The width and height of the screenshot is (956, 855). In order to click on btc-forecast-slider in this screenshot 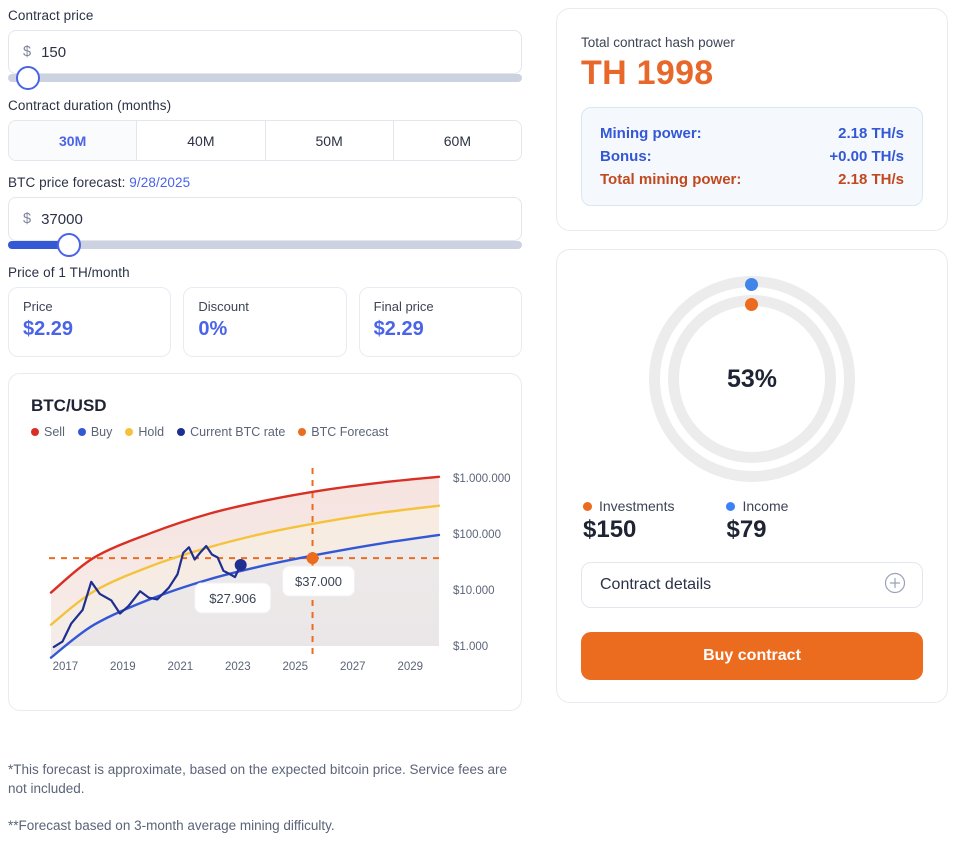, I will do `click(265, 245)`.